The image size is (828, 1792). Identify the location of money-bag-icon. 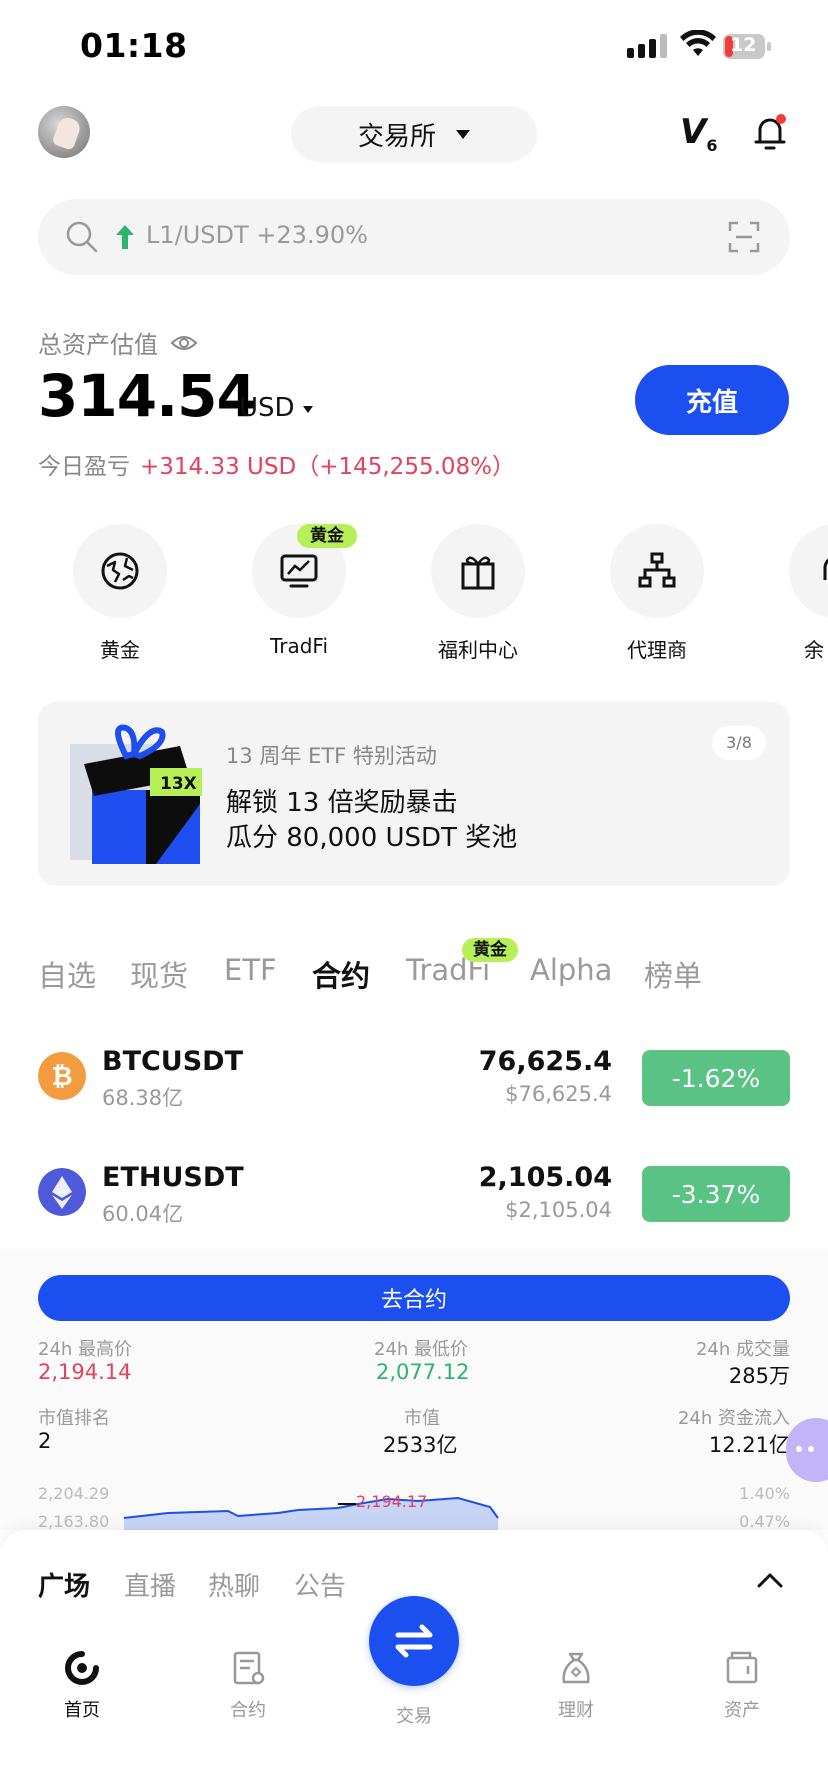
(576, 1668).